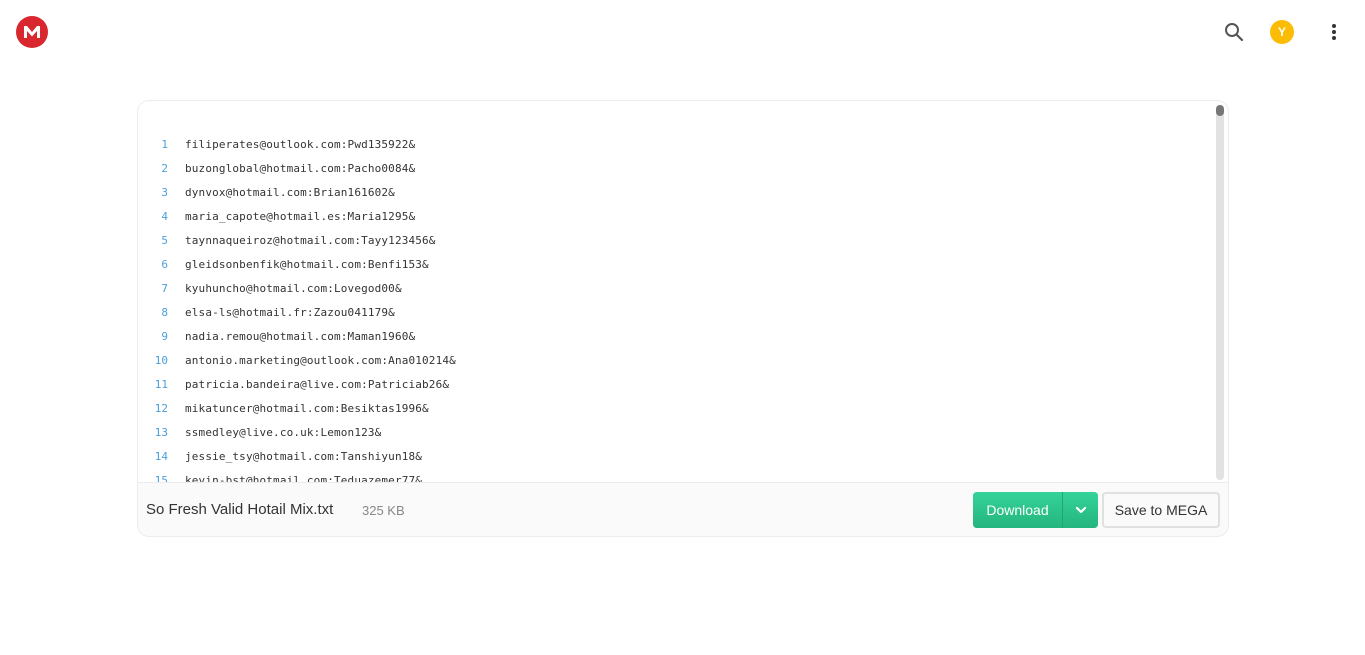 This screenshot has height=655, width=1365. Describe the element at coordinates (307, 408) in the screenshot. I see `line-text: mikatuncer@hotmail.com:Besiktas1996&` at that location.